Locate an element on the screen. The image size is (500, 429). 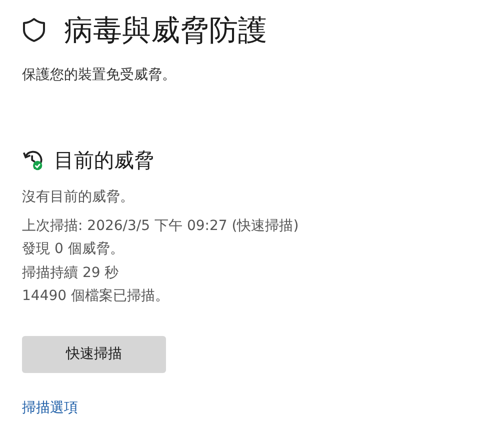
status-text: 上次掃描: 2026/3/5 下午 09:27 (快速掃描) is located at coordinates (160, 226).